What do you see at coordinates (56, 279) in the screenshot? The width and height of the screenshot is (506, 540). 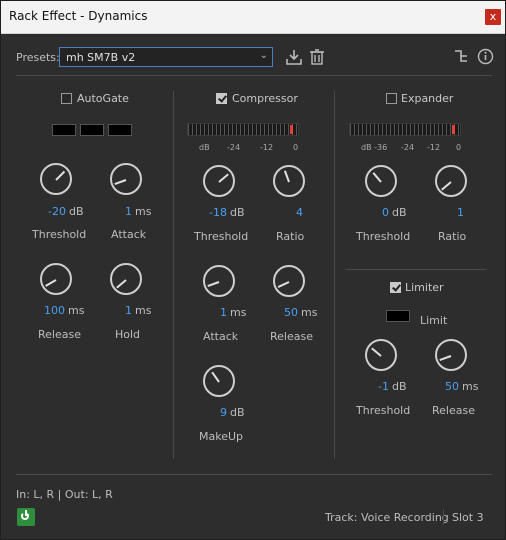 I see `autogate-release-knob` at bounding box center [56, 279].